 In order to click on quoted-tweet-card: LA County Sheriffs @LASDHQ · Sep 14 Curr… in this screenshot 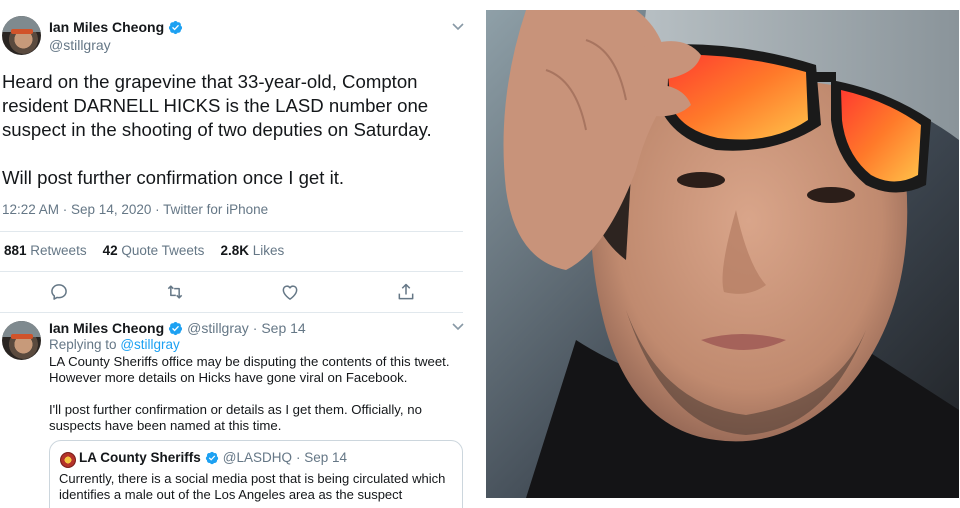, I will do `click(256, 474)`.